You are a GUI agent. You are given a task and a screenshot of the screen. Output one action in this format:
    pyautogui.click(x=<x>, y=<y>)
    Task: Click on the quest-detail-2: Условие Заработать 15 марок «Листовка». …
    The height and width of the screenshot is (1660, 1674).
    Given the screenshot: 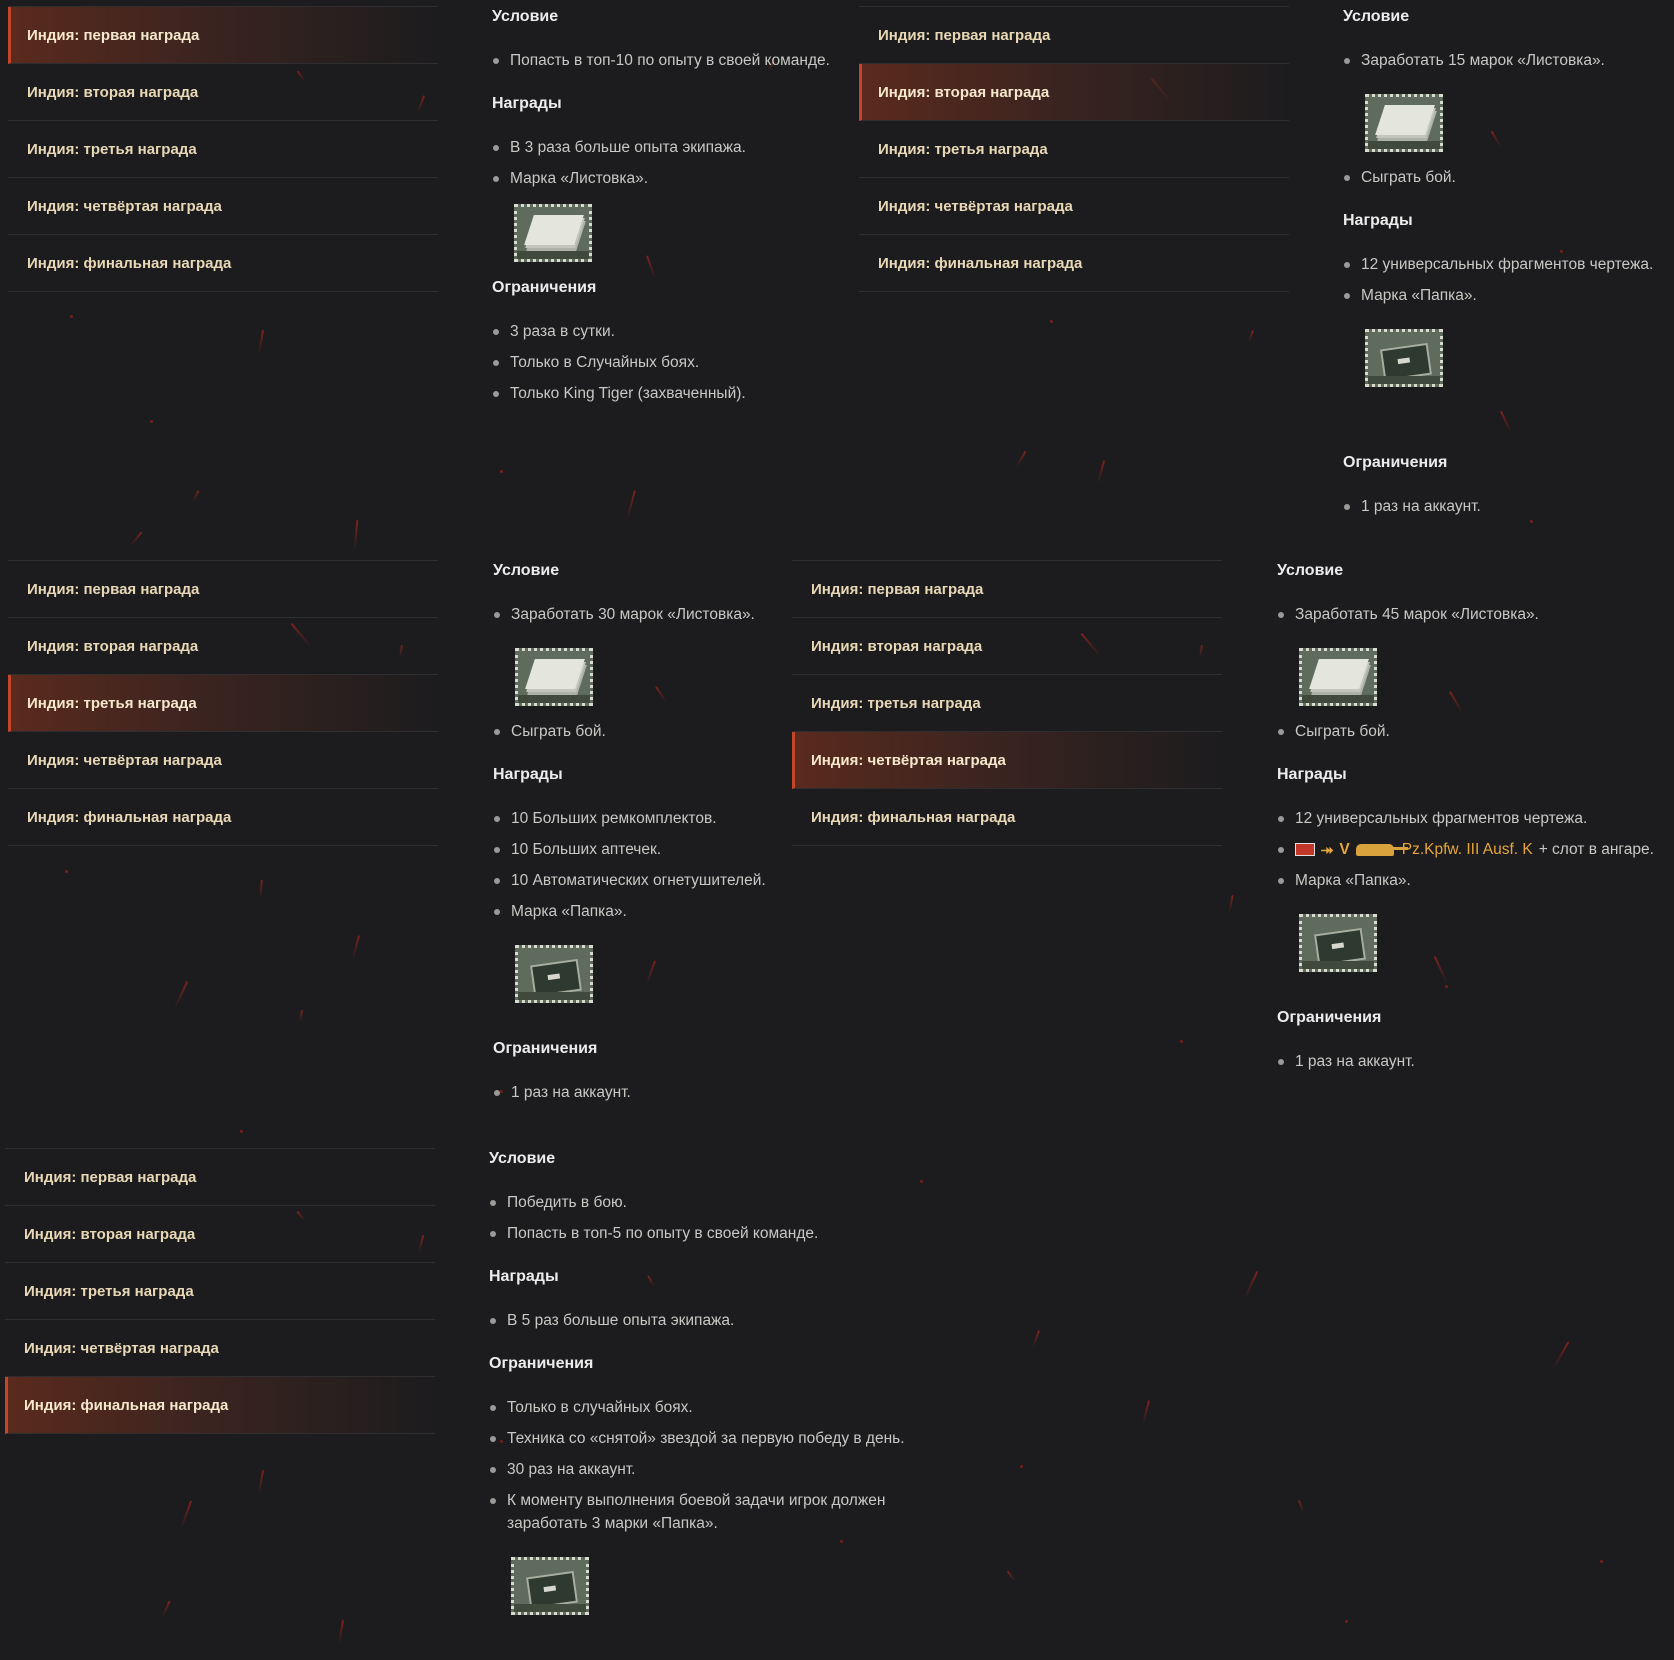 What is the action you would take?
    pyautogui.click(x=1508, y=261)
    